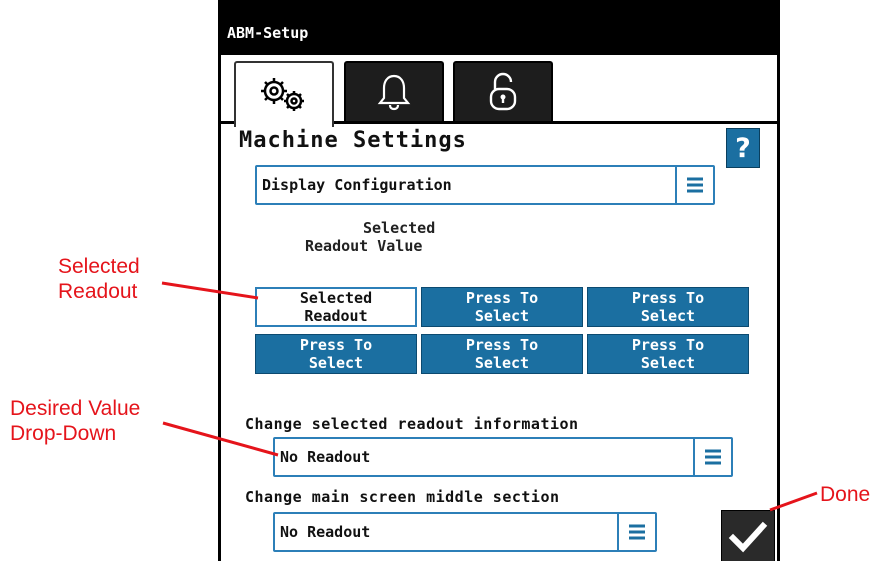 This screenshot has width=886, height=561. I want to click on tab-alarms, so click(394, 91).